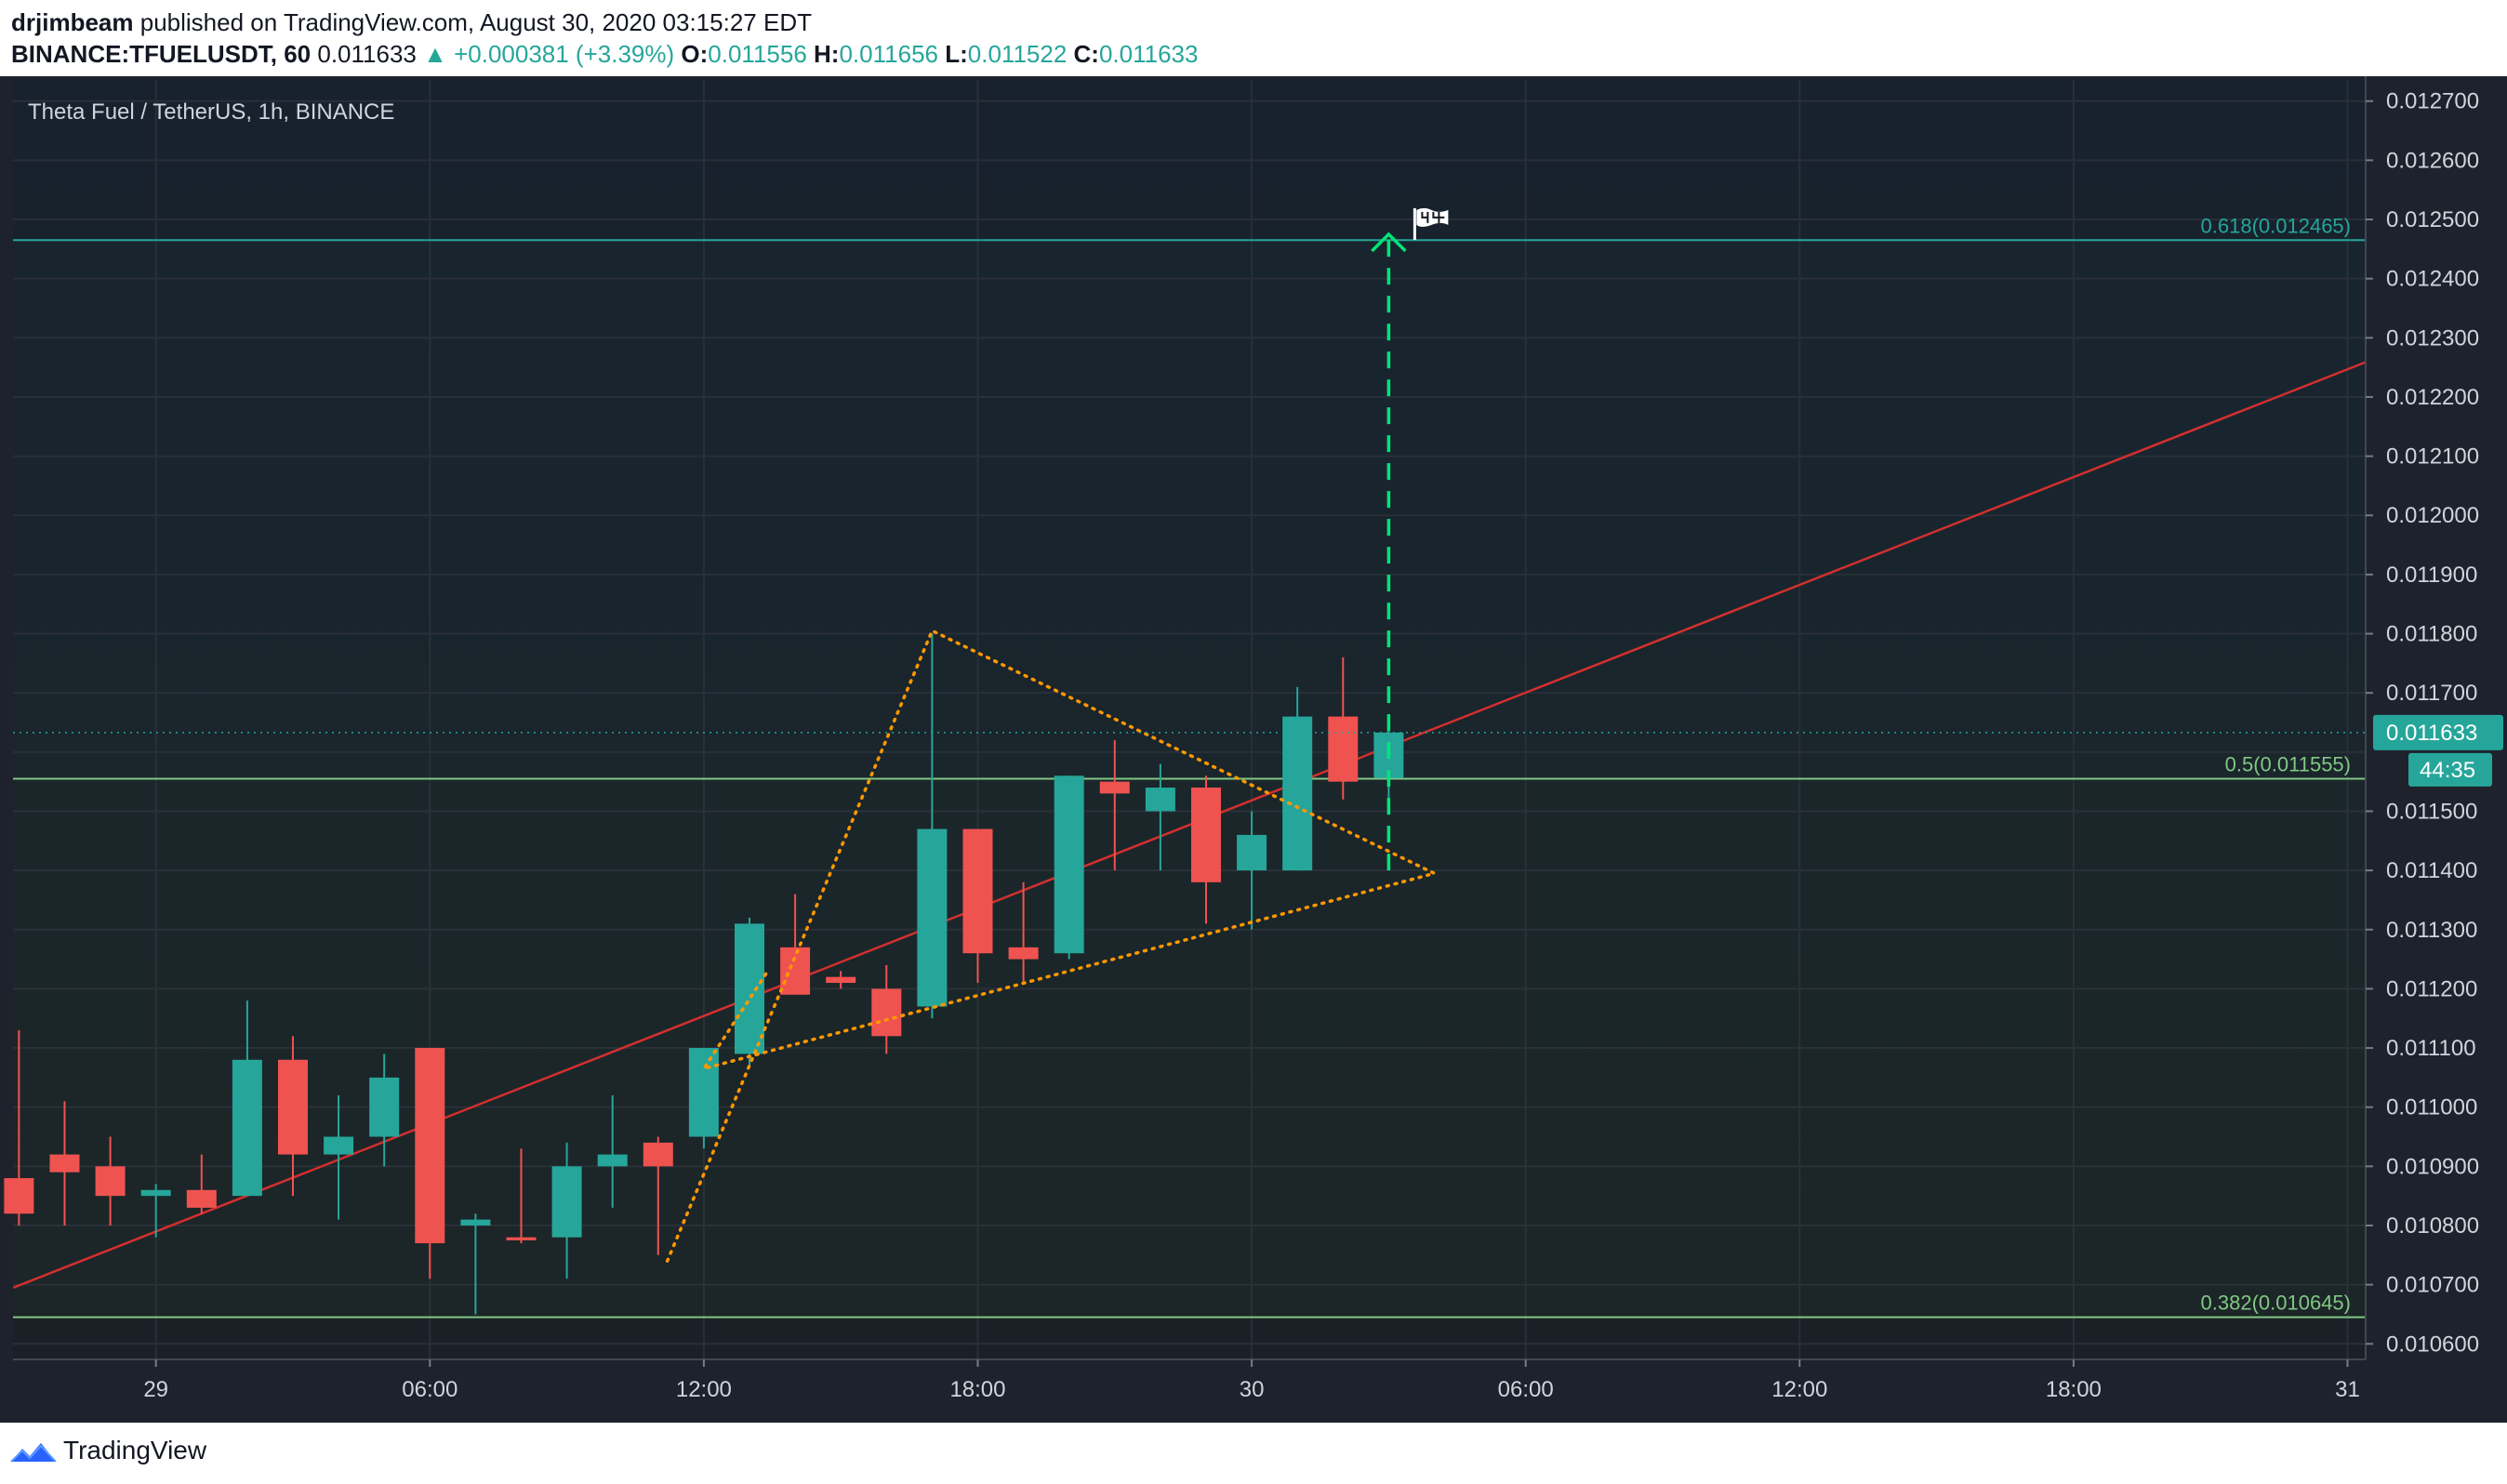 The width and height of the screenshot is (2507, 1484). Describe the element at coordinates (134, 1450) in the screenshot. I see `brand-name: TradingView` at that location.